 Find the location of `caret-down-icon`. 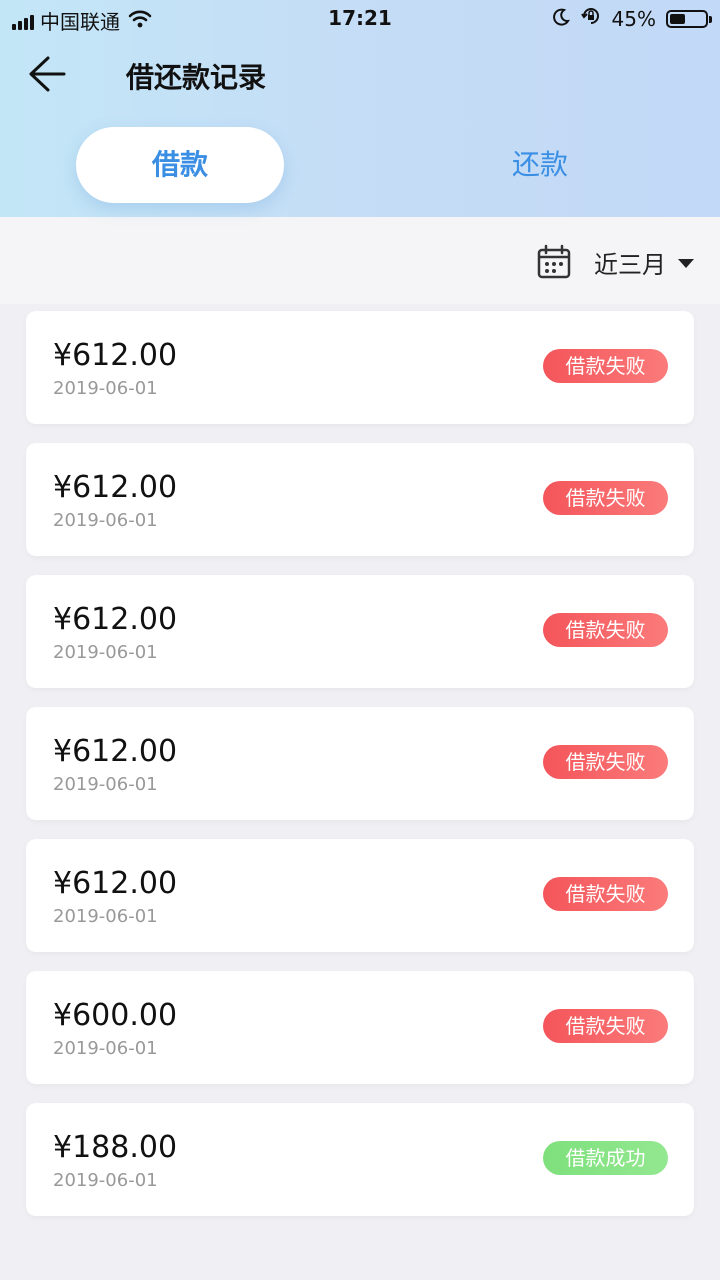

caret-down-icon is located at coordinates (686, 263).